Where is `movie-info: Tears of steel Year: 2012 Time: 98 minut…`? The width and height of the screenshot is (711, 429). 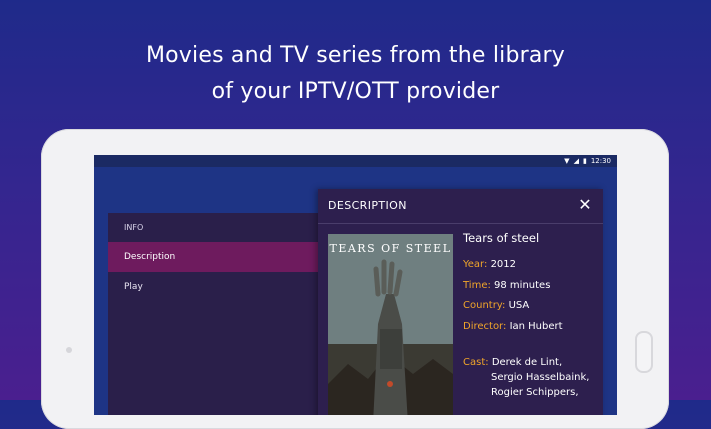
movie-info: Tears of steel Year: 2012 Time: 98 minut… is located at coordinates (530, 315).